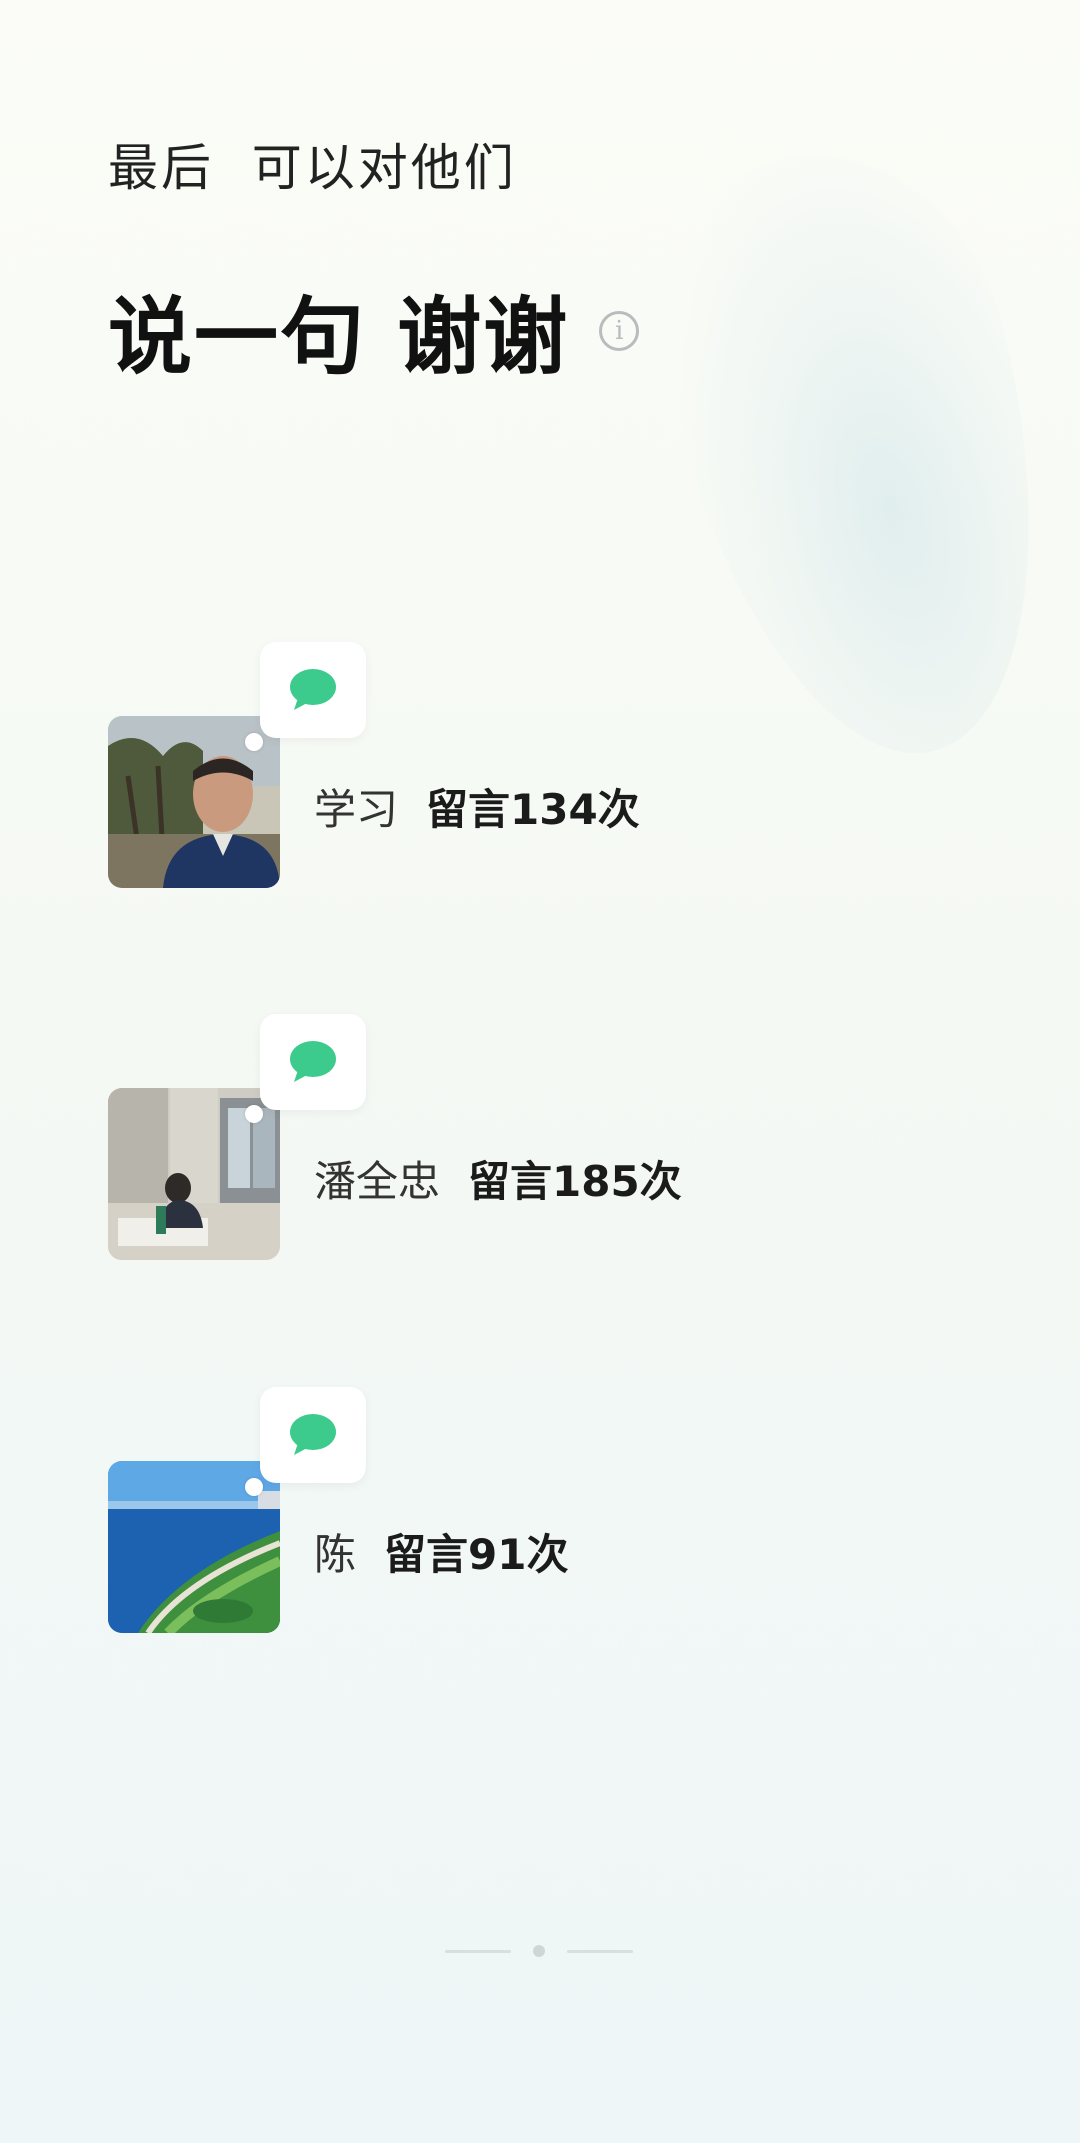  I want to click on headline-row: 说一句 谢谢 i, so click(374, 330).